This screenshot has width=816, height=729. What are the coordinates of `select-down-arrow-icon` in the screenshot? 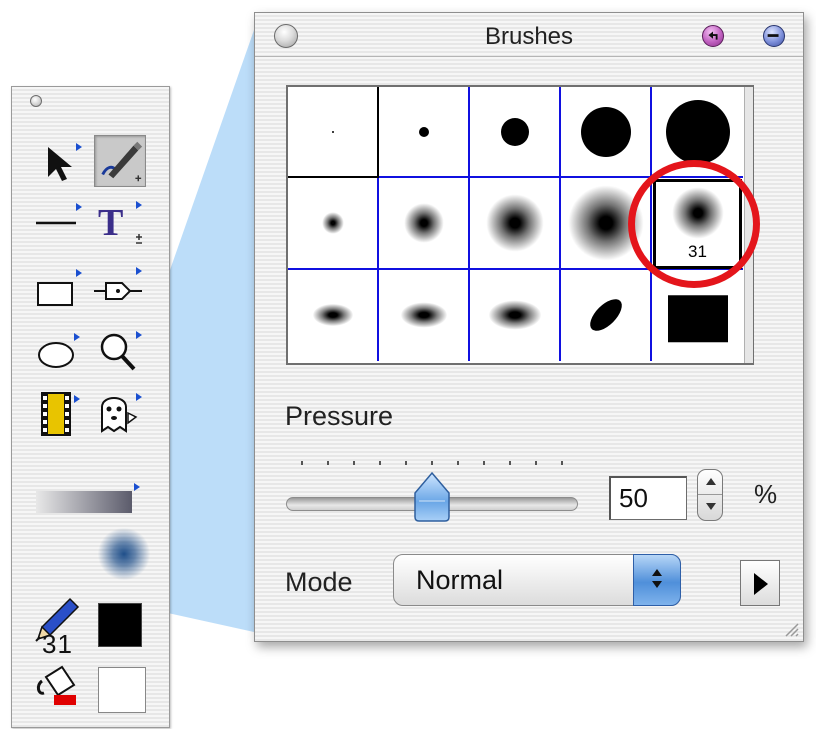 It's located at (657, 584).